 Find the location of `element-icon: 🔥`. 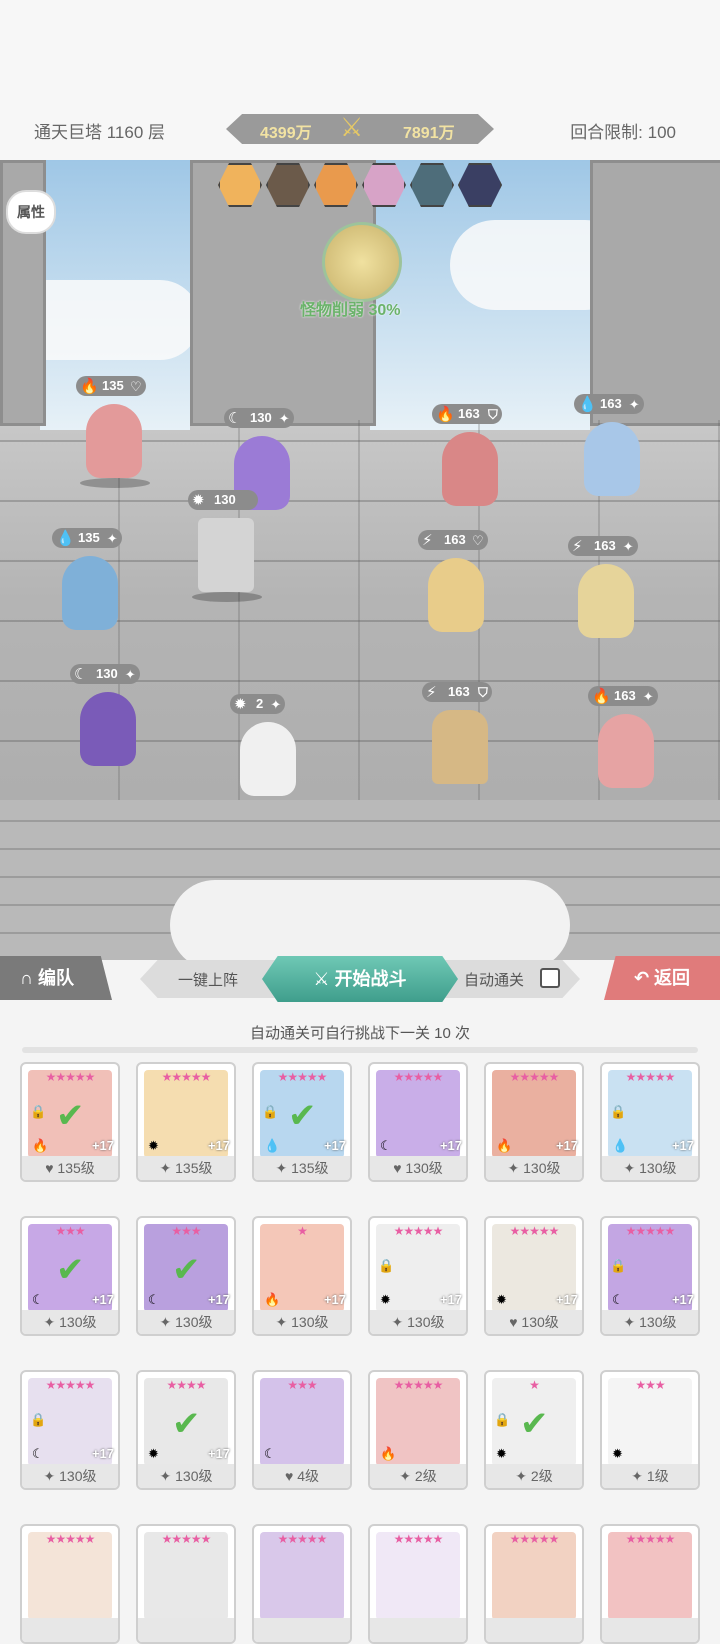

element-icon: 🔥 is located at coordinates (504, 1145).